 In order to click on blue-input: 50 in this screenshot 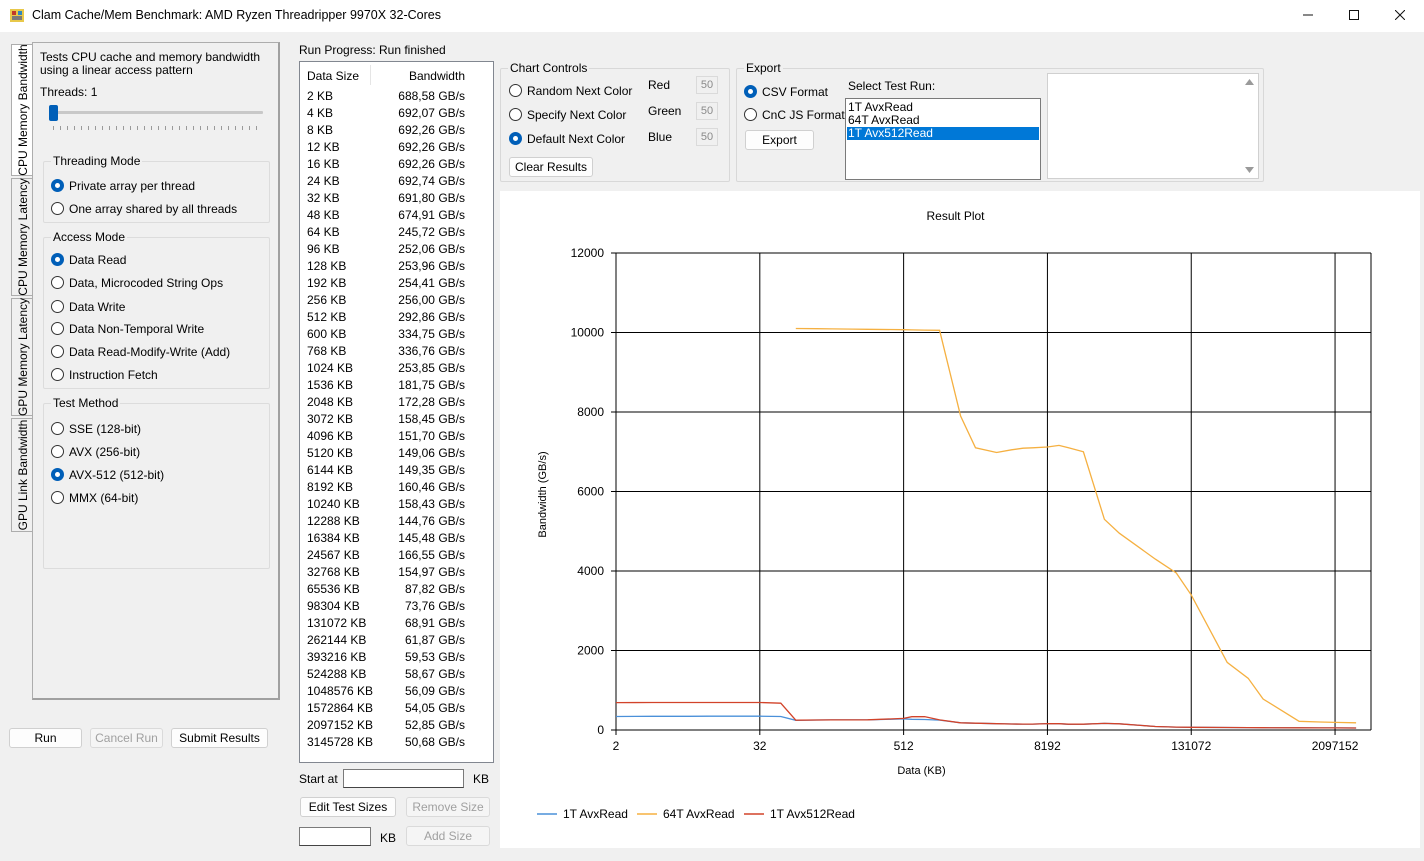, I will do `click(707, 137)`.